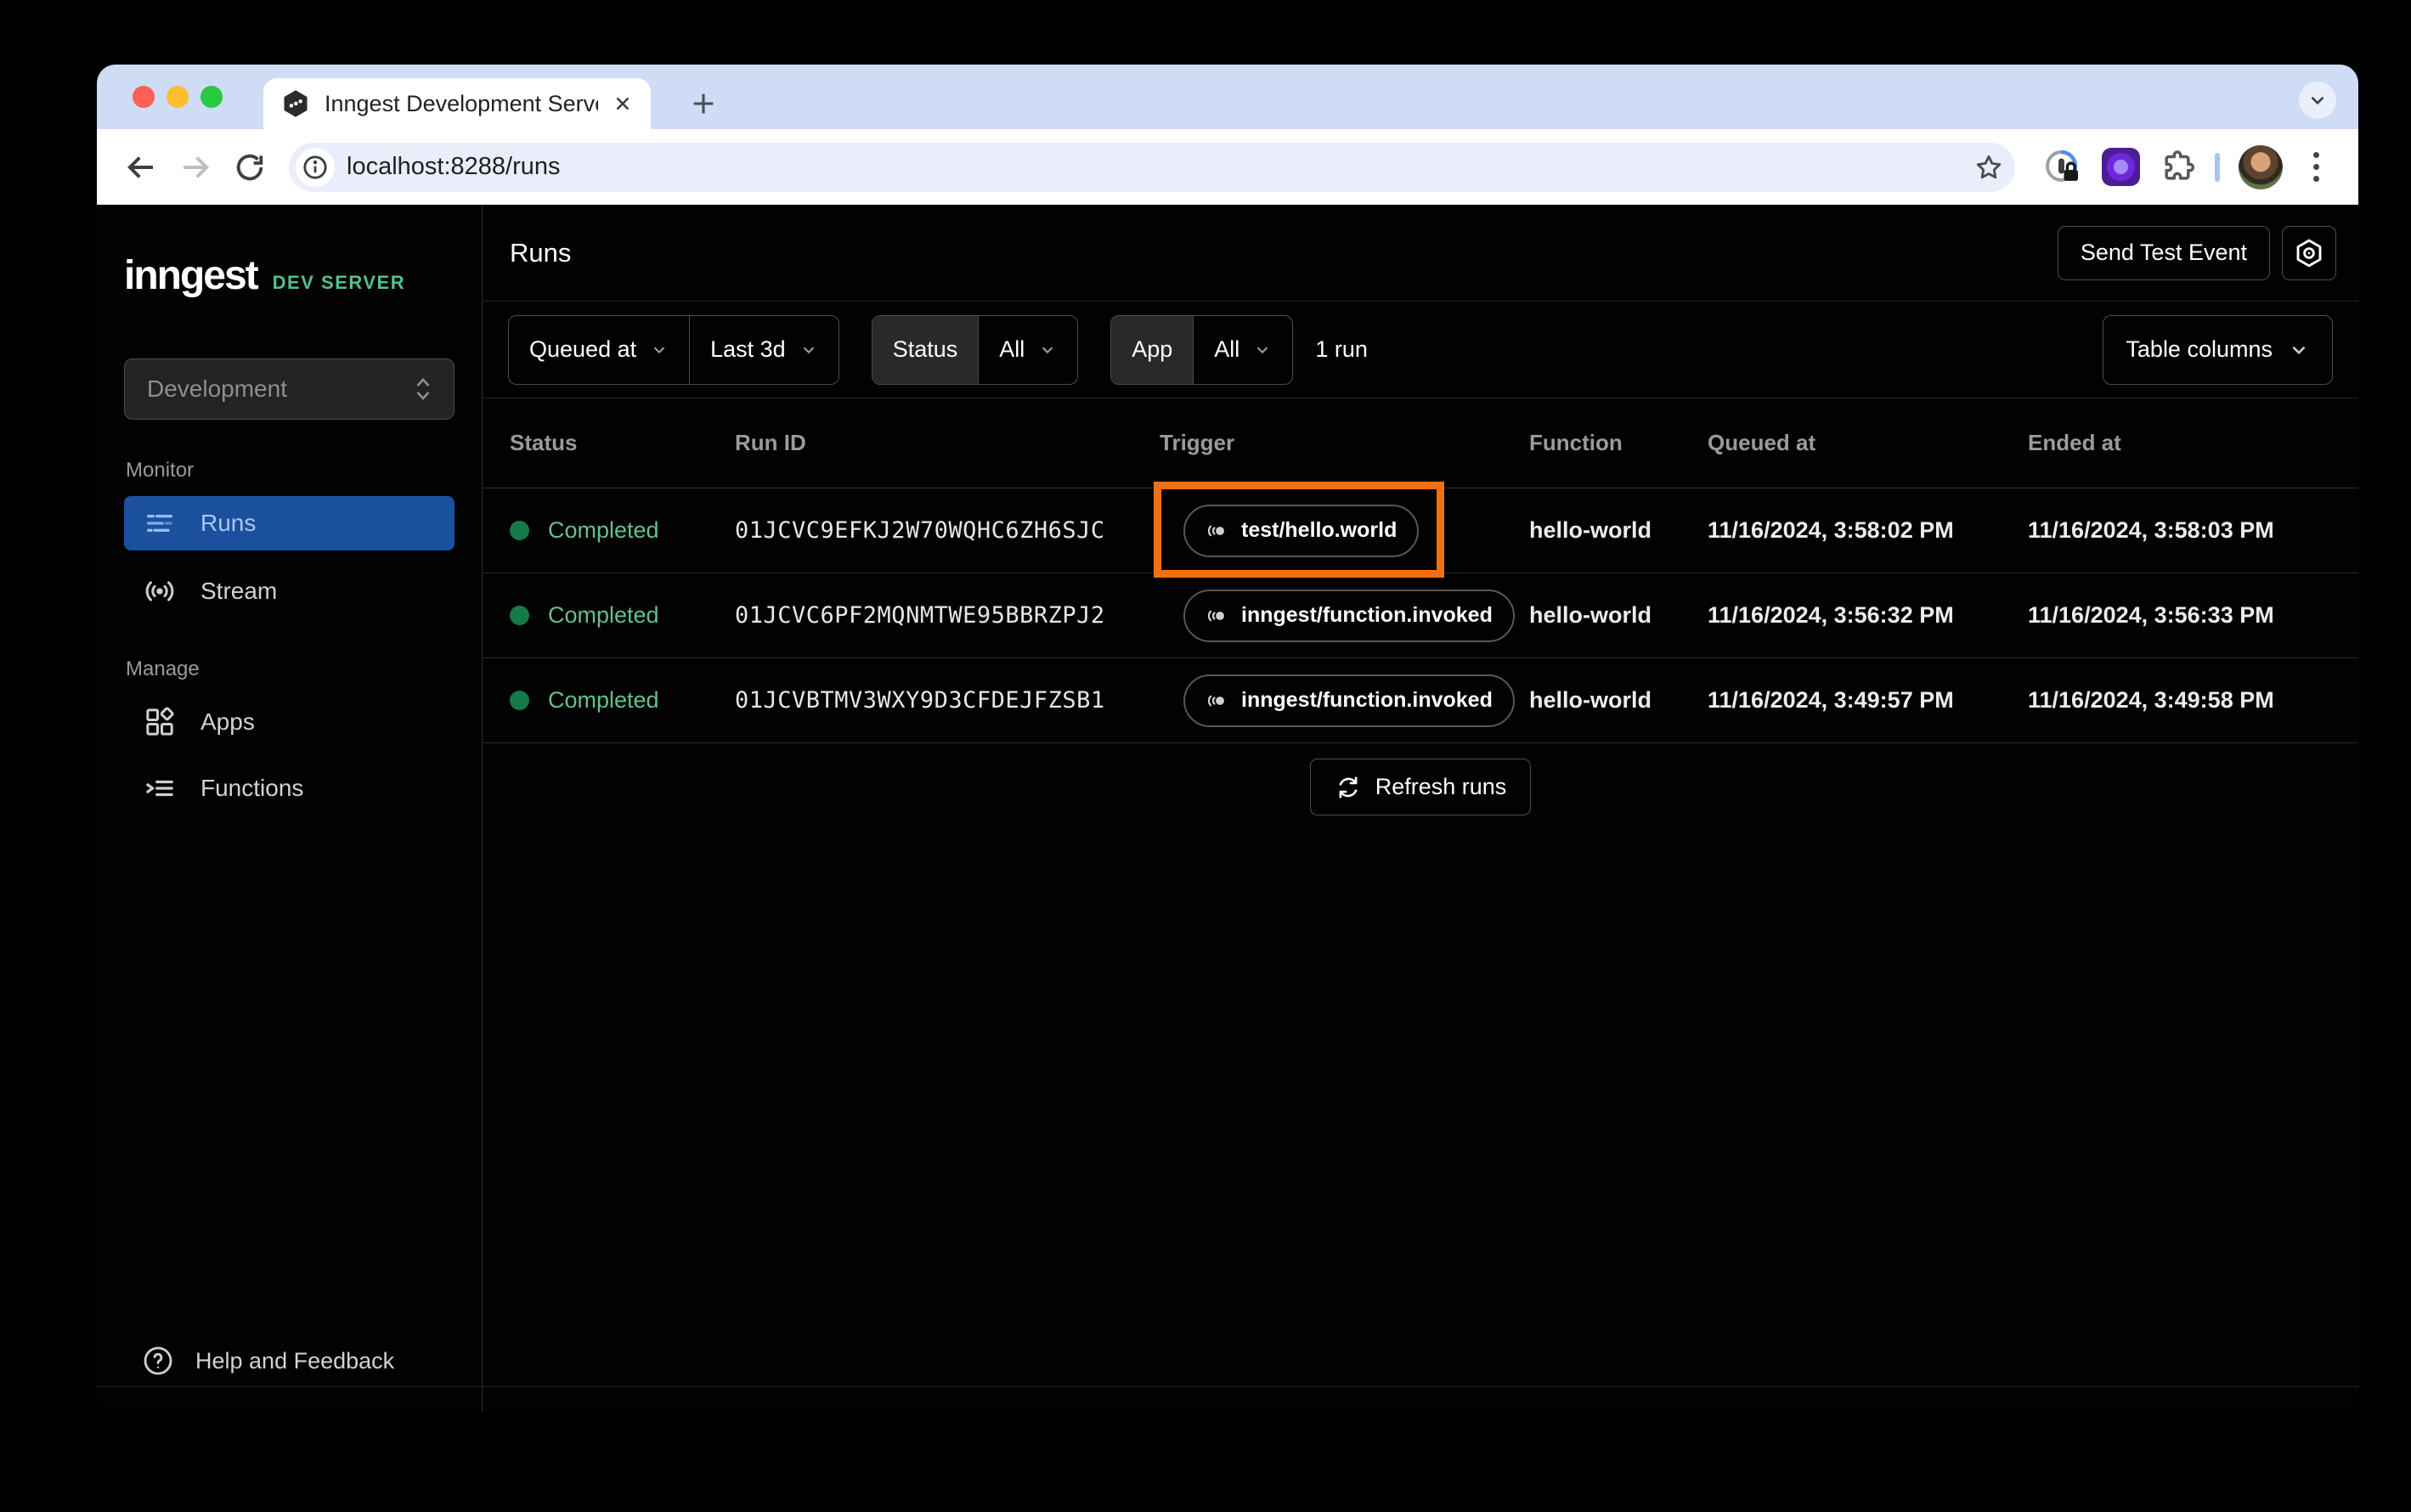 The width and height of the screenshot is (2411, 1512). I want to click on time-range-segment: Last 3d, so click(764, 350).